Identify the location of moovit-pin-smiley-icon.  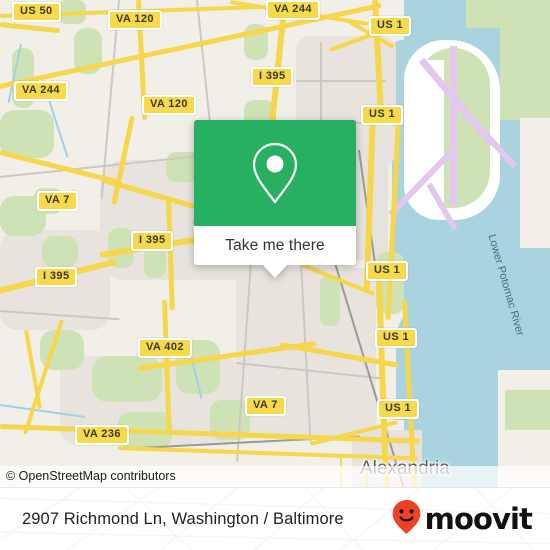
(406, 519).